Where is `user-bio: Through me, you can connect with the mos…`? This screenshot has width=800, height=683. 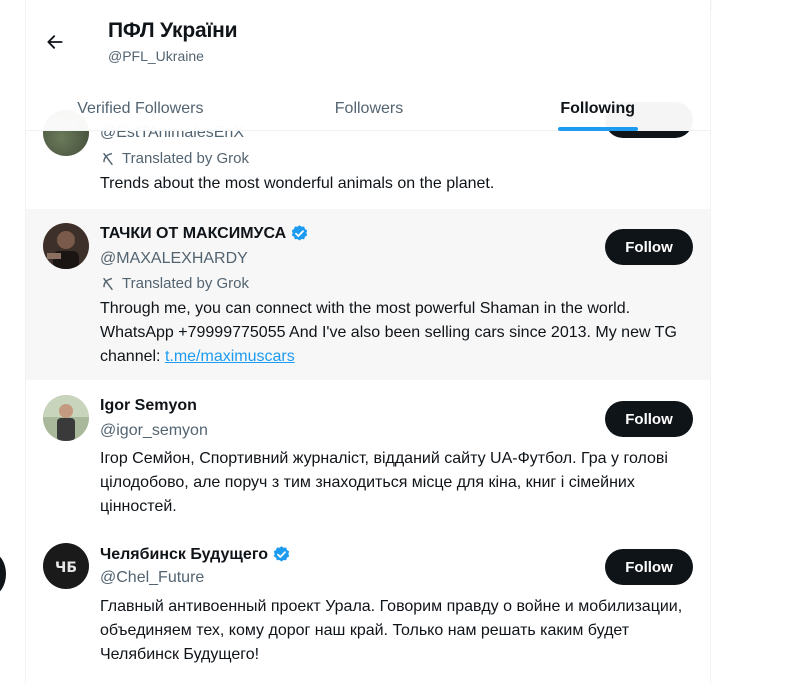 user-bio: Through me, you can connect with the mos… is located at coordinates (400, 333).